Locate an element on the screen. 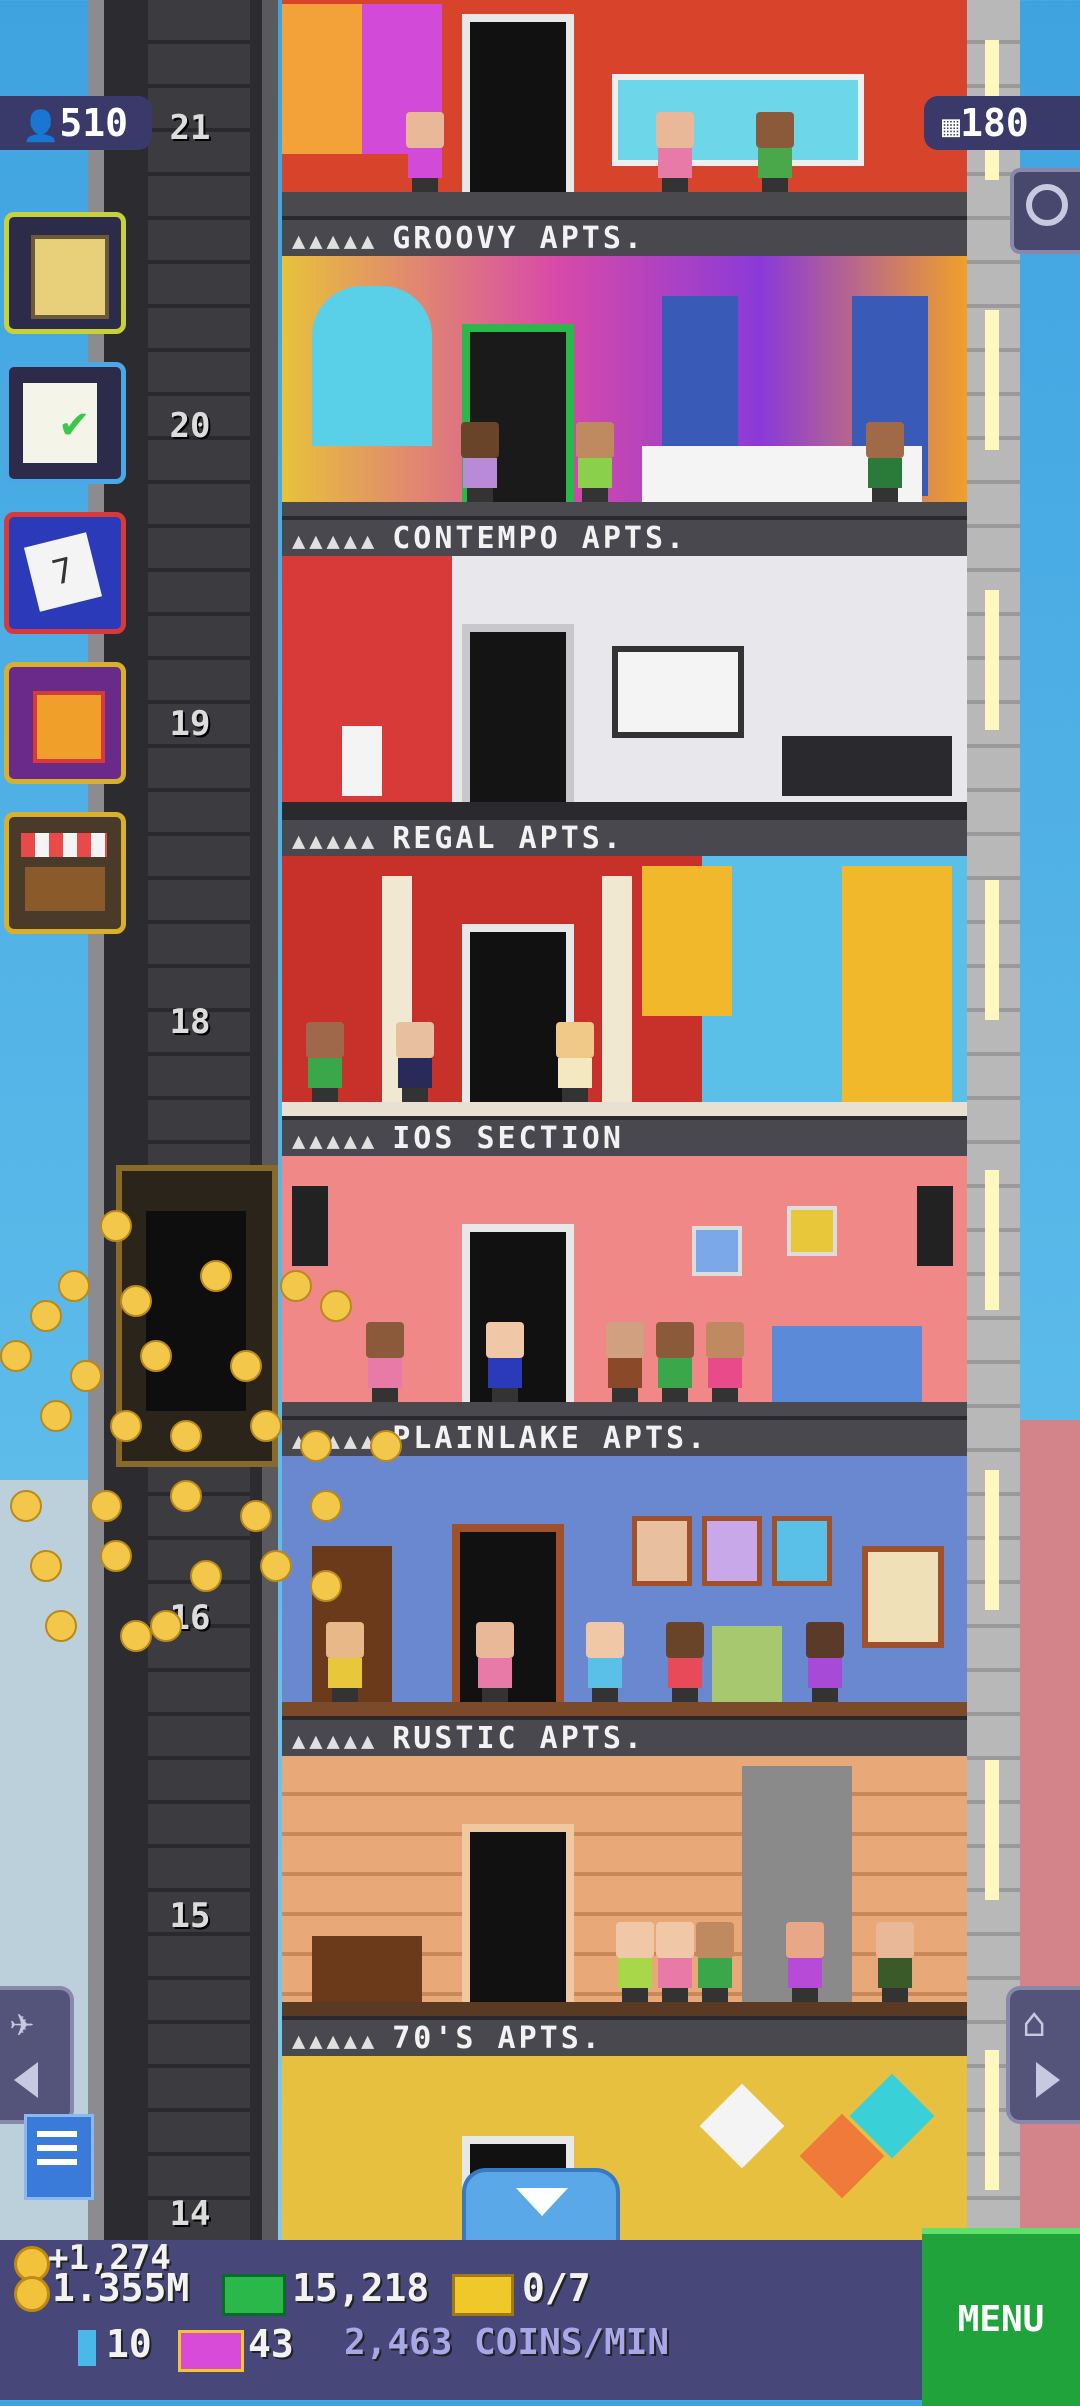 The image size is (1080, 2406). floor-sign-regal: ▲▲▲▲▲ REGAL APTS. is located at coordinates (624, 837).